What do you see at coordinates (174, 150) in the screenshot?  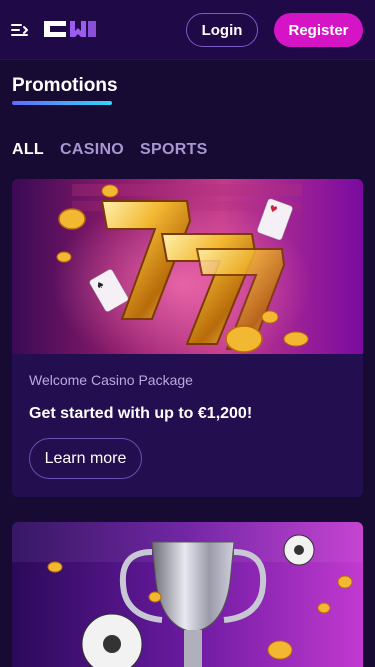 I see `tab-sports: SPORTS` at bounding box center [174, 150].